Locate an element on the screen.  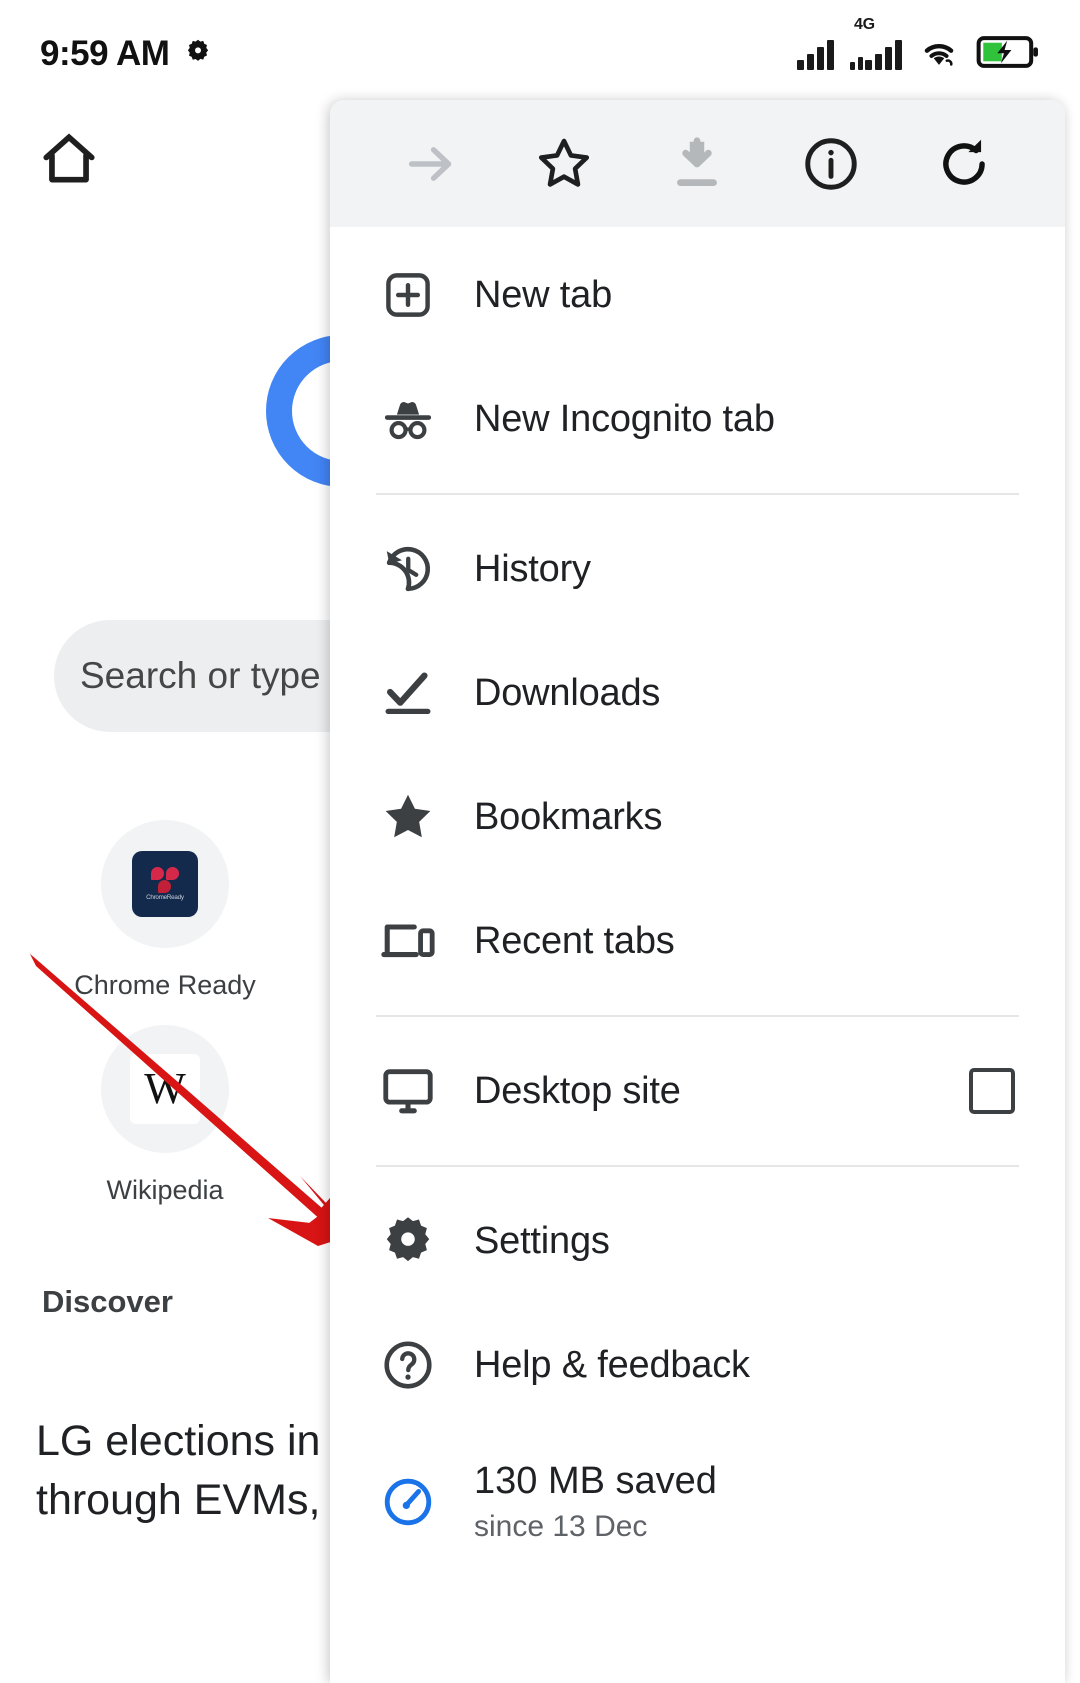
network-type-label: 4G is located at coordinates (864, 24).